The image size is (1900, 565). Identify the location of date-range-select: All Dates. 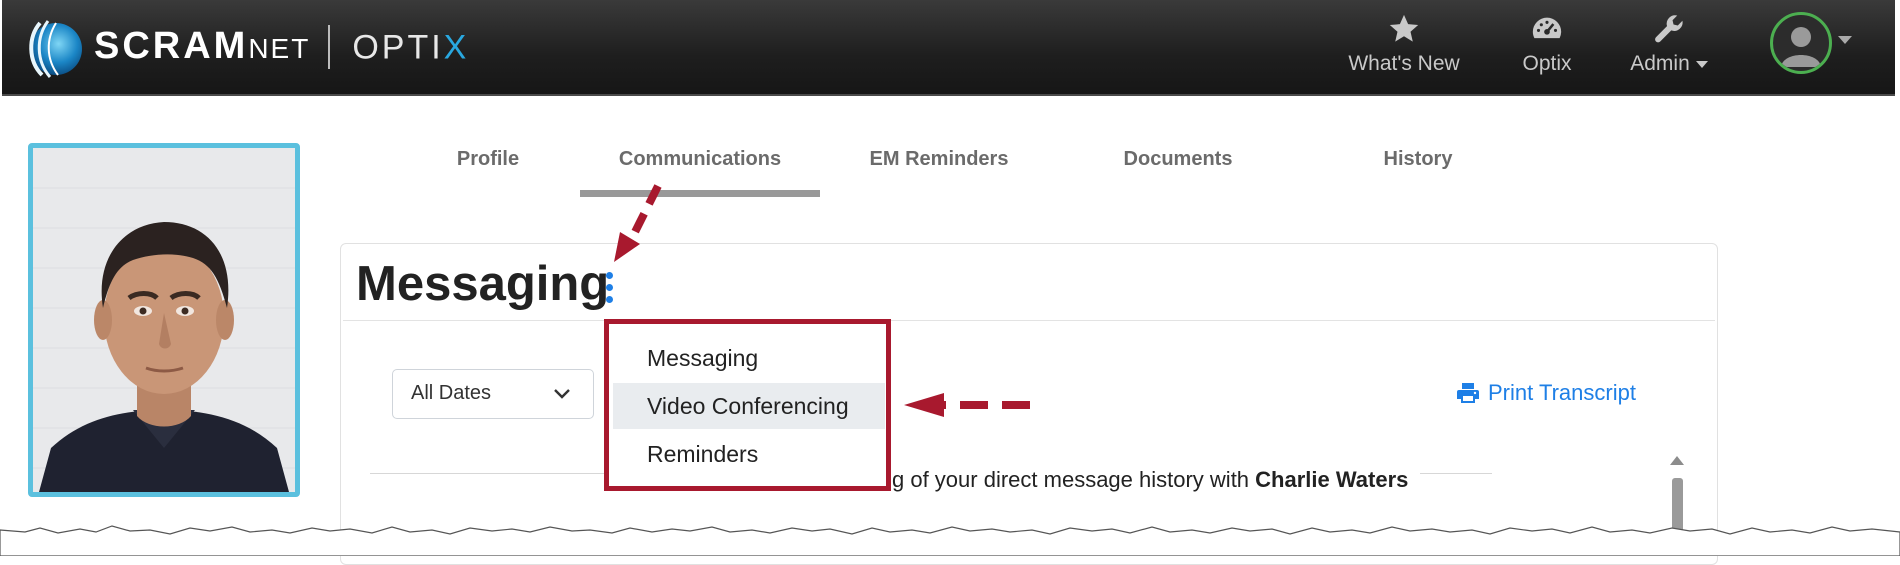
(493, 394).